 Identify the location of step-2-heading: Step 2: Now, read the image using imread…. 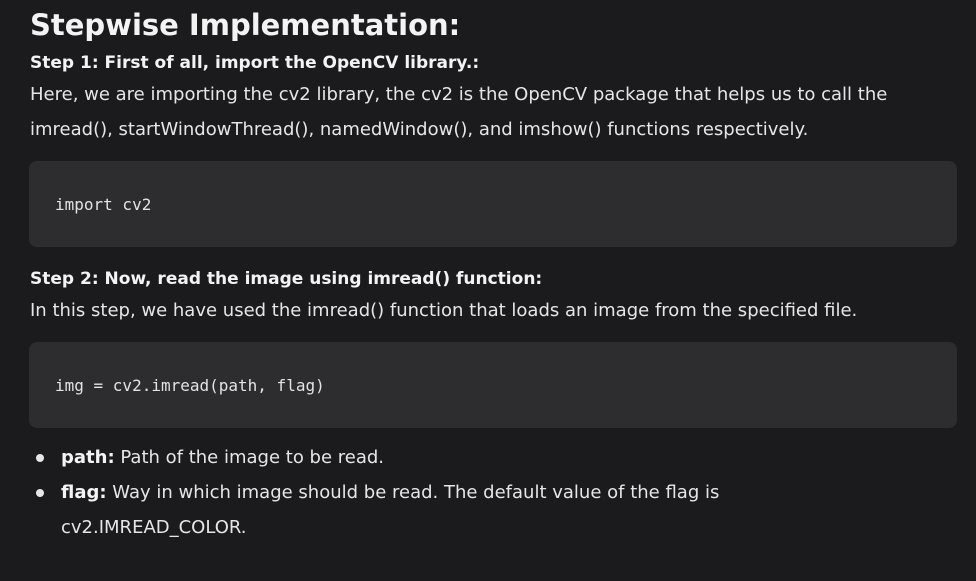
(286, 279).